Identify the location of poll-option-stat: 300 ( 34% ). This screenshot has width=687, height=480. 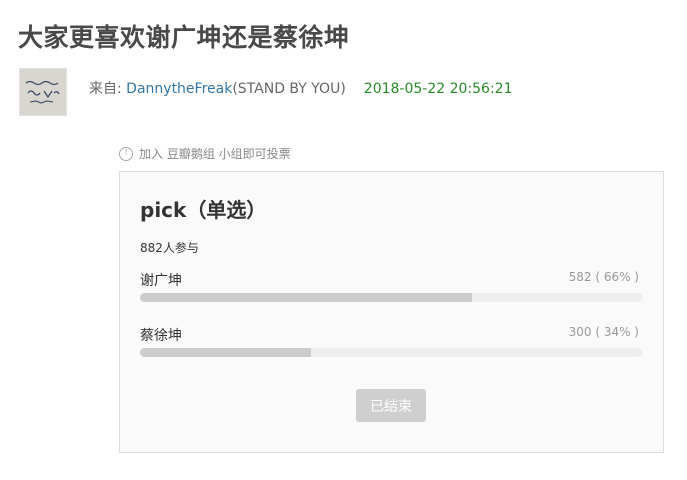
(603, 332).